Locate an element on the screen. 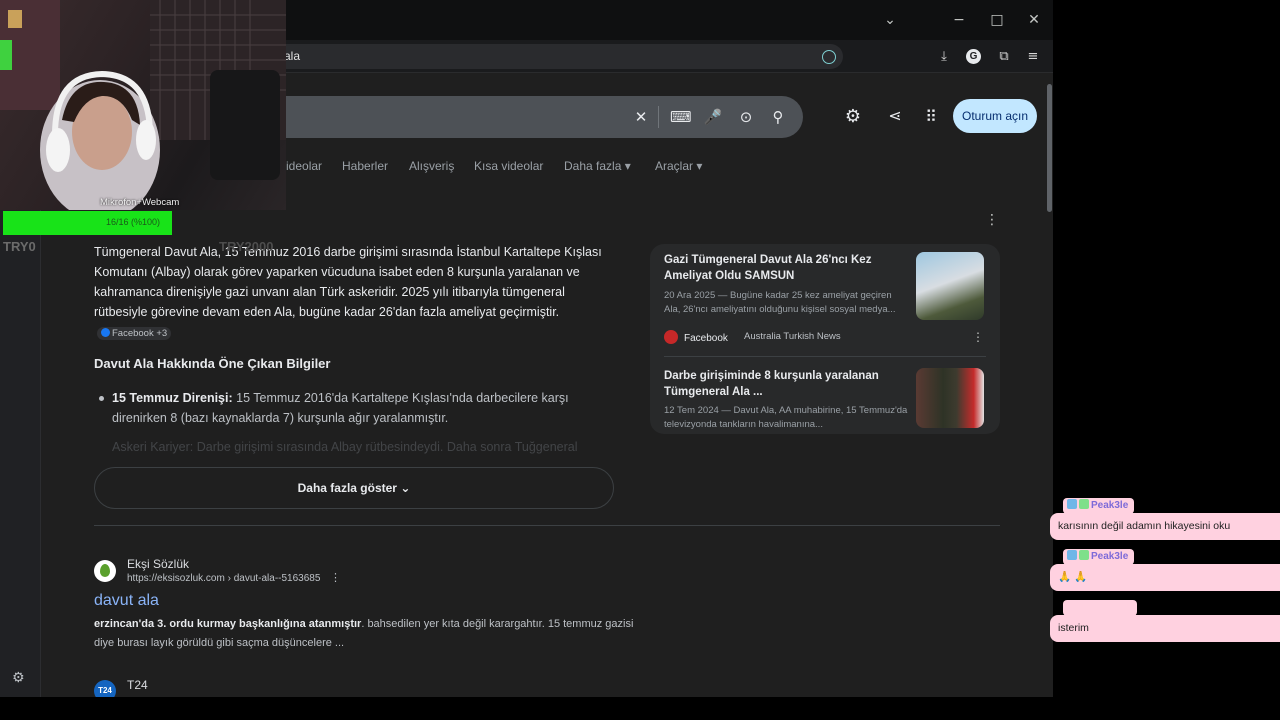  search-divider is located at coordinates (658, 117).